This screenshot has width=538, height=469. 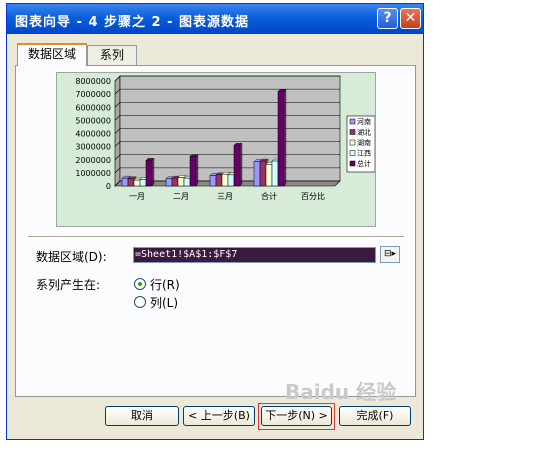 What do you see at coordinates (93, 147) in the screenshot?
I see `y-tick-label: 3000000` at bounding box center [93, 147].